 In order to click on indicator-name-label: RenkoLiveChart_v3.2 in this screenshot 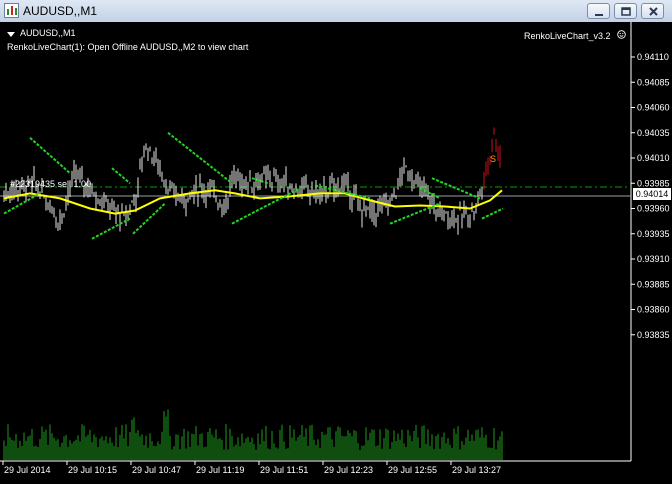, I will do `click(567, 36)`.